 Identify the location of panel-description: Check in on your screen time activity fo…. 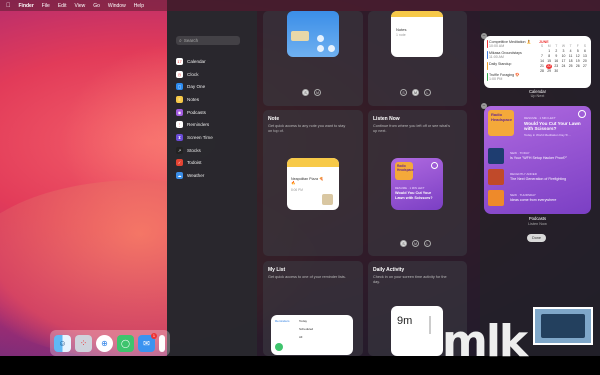
(410, 279).